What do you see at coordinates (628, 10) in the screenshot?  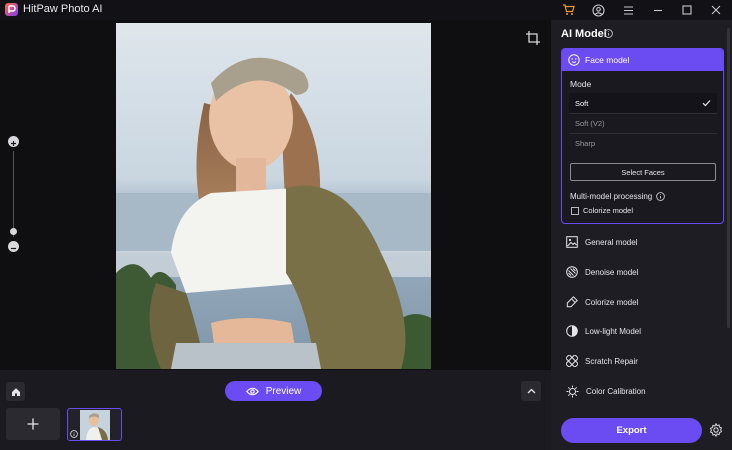 I see `menu-icon` at bounding box center [628, 10].